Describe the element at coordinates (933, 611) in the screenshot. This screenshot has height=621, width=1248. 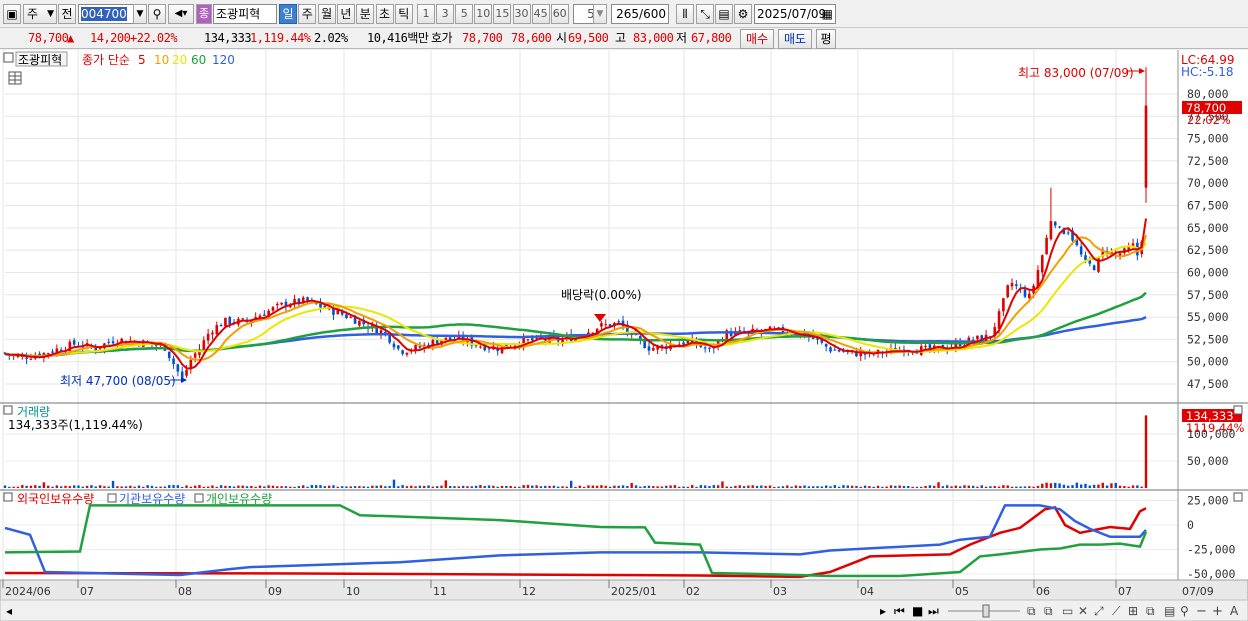
I see `last-page-icon: ⏭` at that location.